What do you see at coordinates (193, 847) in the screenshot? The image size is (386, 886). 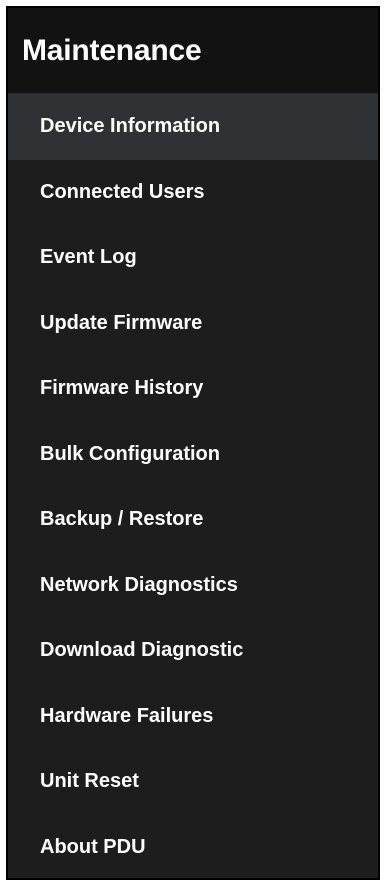 I see `menu-item-about-pdu: About PDU` at bounding box center [193, 847].